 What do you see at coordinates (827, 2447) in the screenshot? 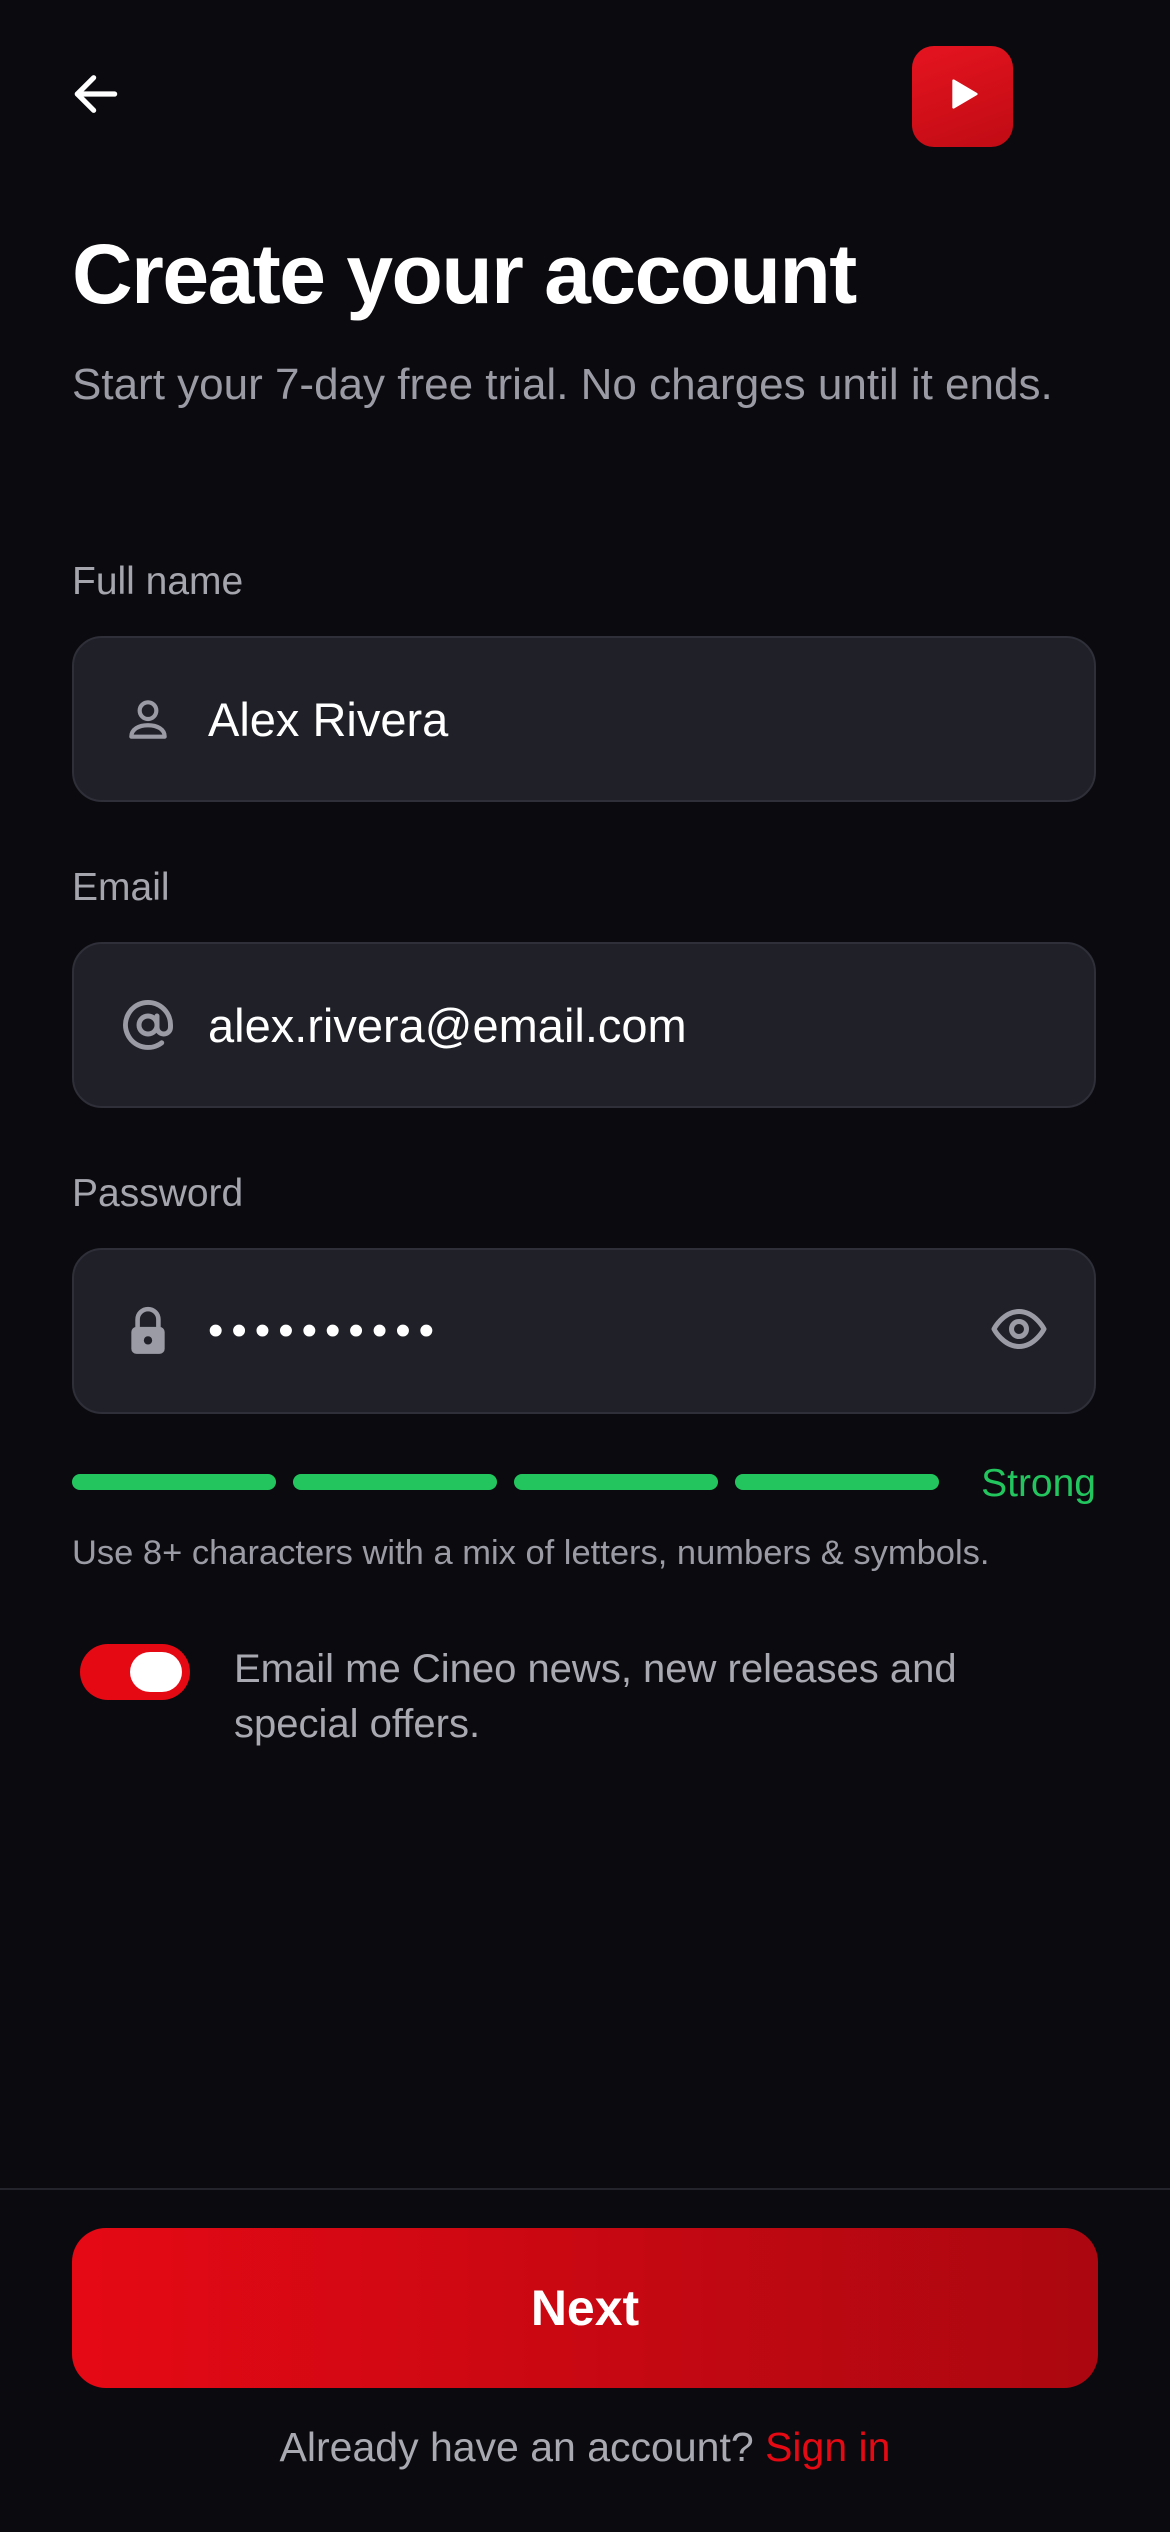
I see `signin-link: Sign in` at bounding box center [827, 2447].